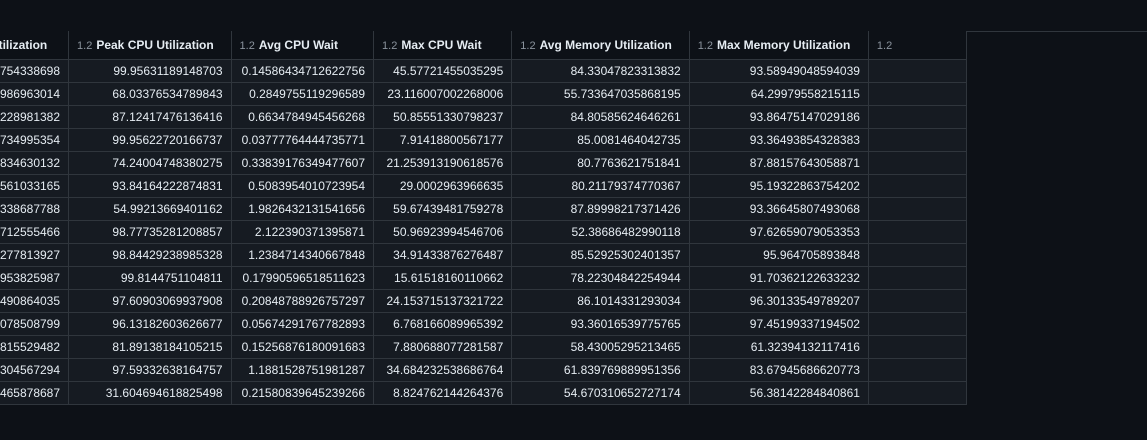 Image resolution: width=1147 pixels, height=440 pixels. What do you see at coordinates (150, 71) in the screenshot?
I see `table-cell: 99.95631189148703` at bounding box center [150, 71].